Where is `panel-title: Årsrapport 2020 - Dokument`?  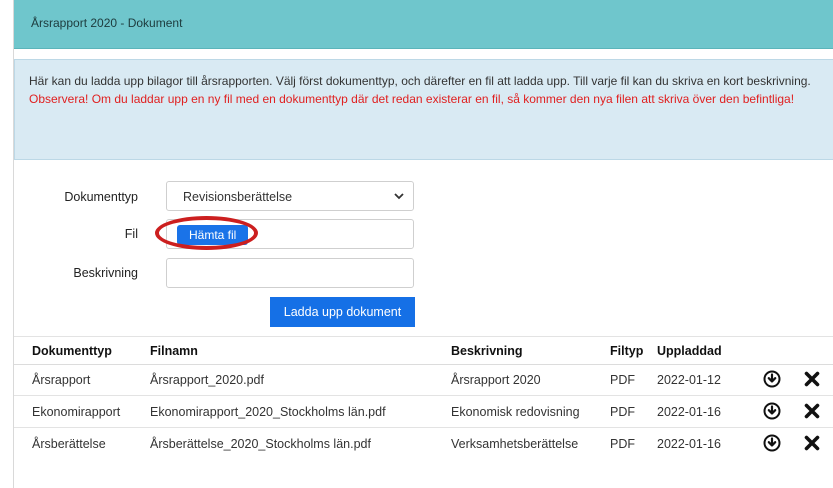 panel-title: Årsrapport 2020 - Dokument is located at coordinates (107, 23).